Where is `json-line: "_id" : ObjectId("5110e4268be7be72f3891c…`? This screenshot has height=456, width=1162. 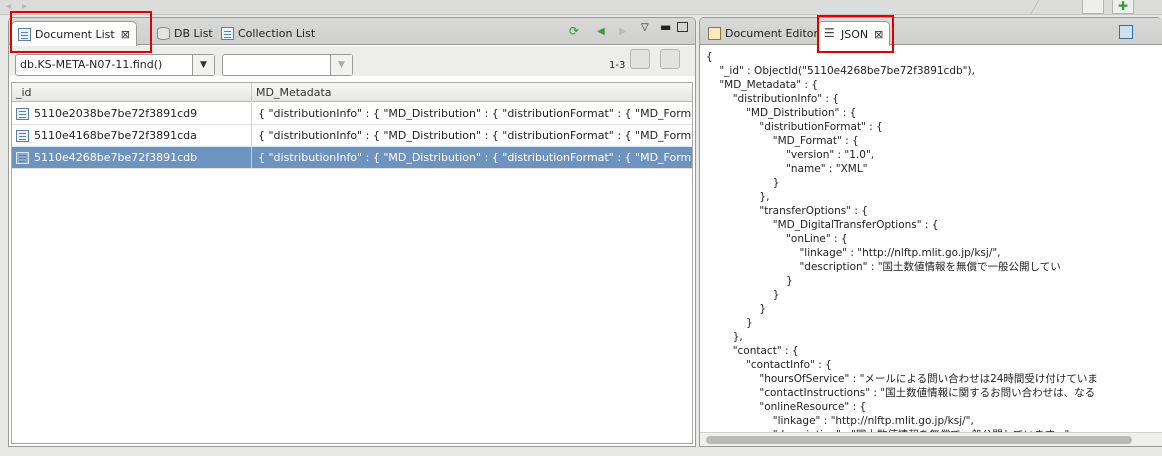 json-line: "_id" : ObjectId("5110e4268be7be72f3891c… is located at coordinates (840, 71).